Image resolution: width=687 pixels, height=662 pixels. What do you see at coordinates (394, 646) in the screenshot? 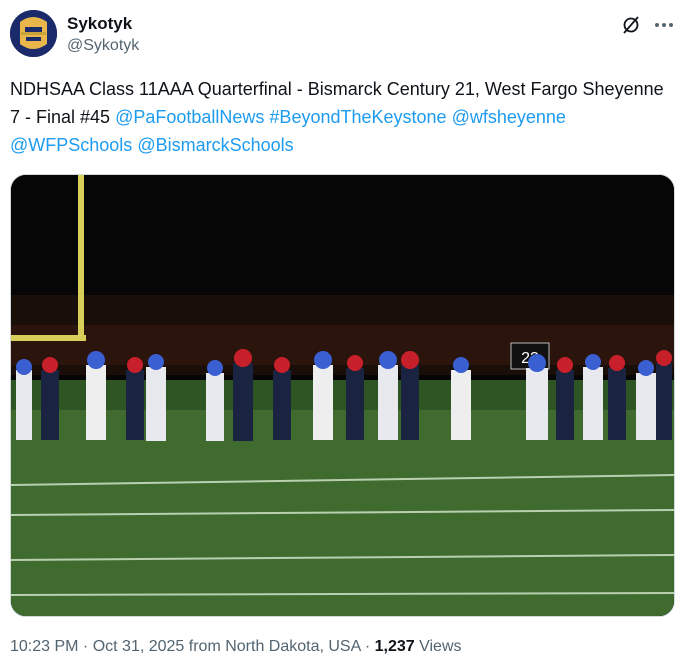
I see `views-count: 1,237` at bounding box center [394, 646].